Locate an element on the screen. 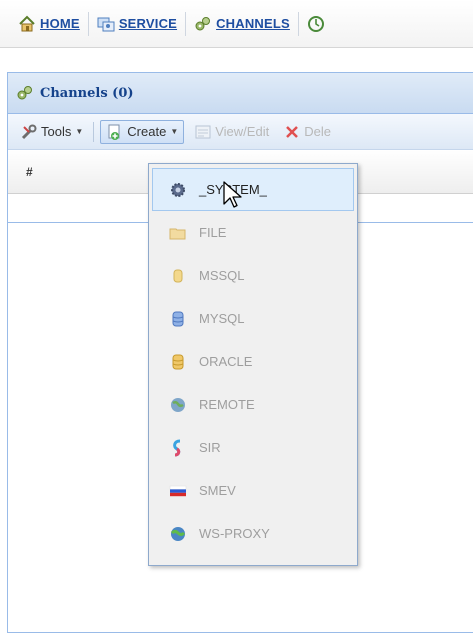 The height and width of the screenshot is (633, 473). nav-item-home: HOME is located at coordinates (49, 24).